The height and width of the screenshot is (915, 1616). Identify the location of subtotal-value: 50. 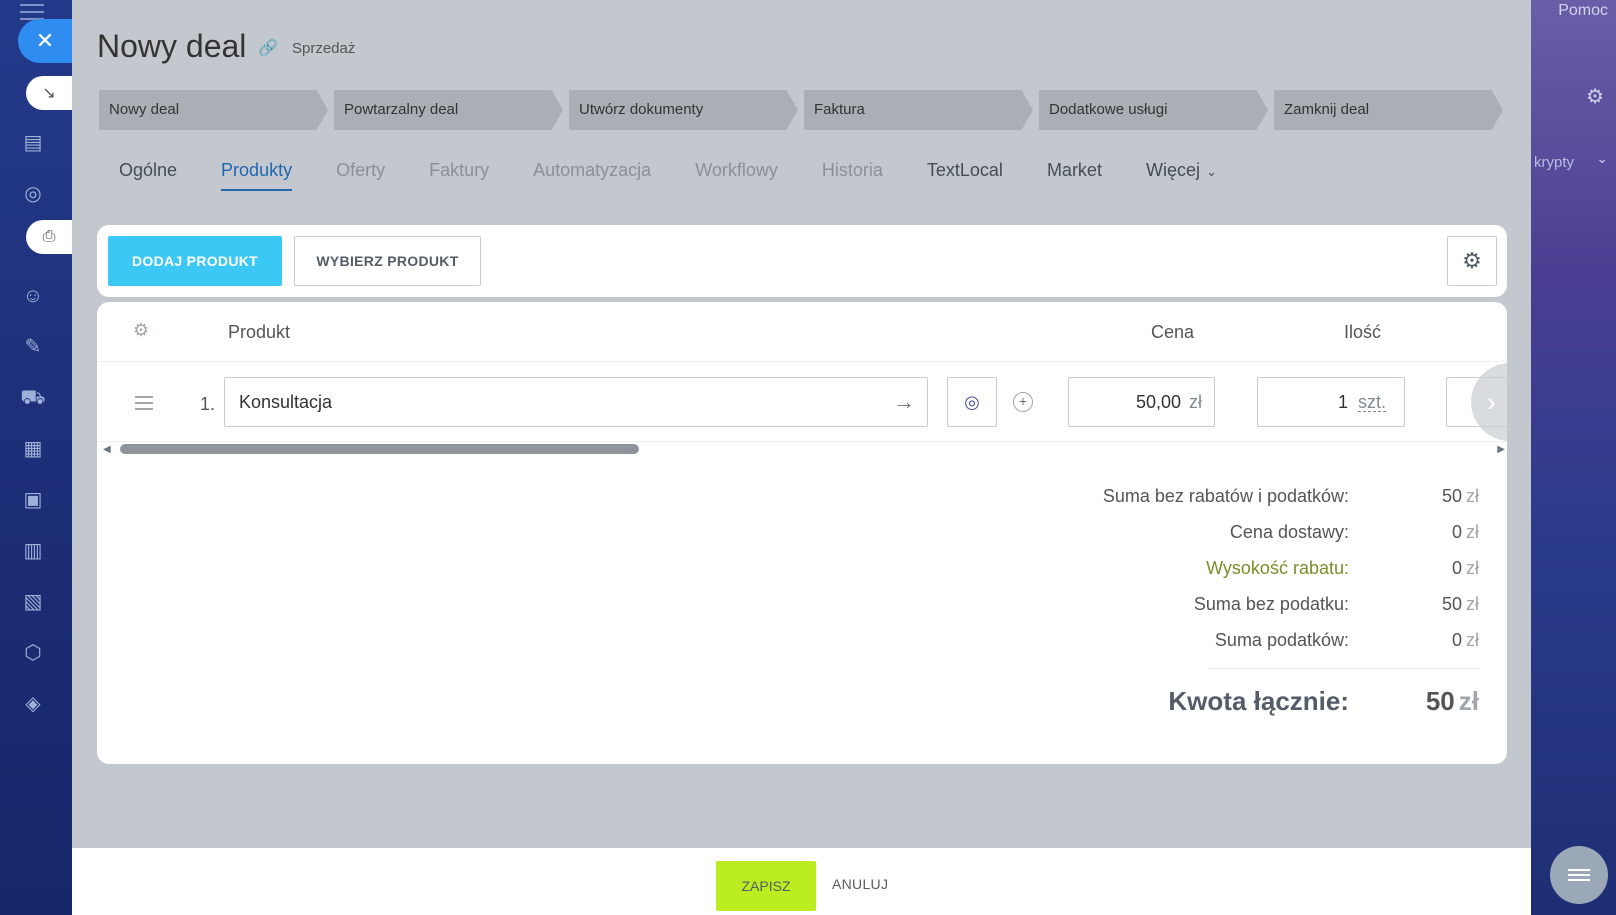
(1451, 495).